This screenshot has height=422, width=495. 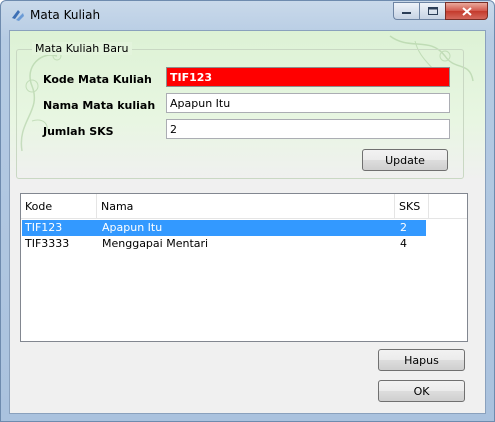 I want to click on close-icon, so click(x=466, y=11).